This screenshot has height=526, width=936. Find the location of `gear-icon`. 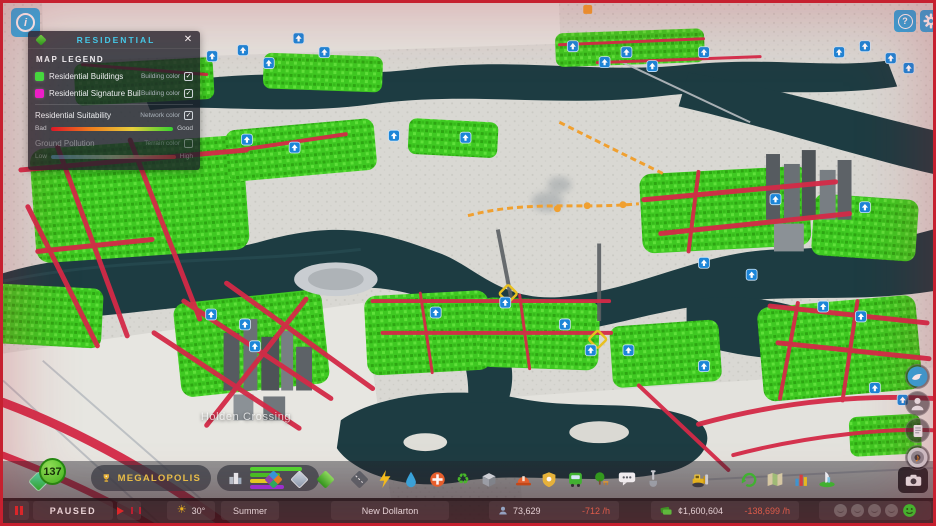

gear-icon is located at coordinates (928, 21).